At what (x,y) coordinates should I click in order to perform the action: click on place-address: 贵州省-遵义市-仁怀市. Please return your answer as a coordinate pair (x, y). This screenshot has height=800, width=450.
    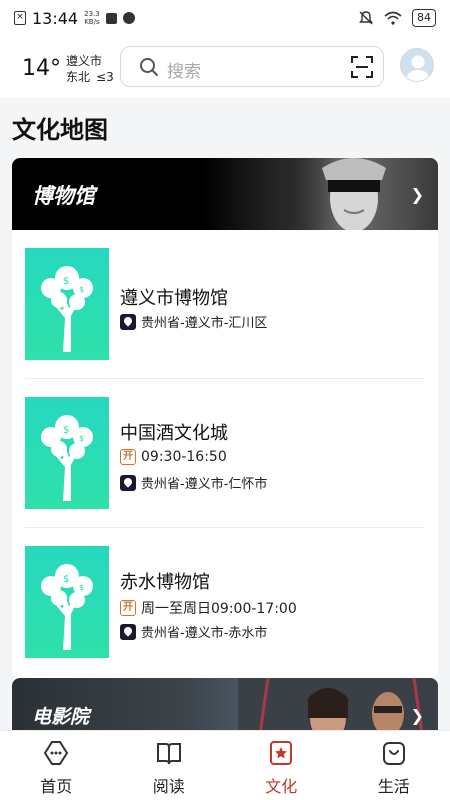
    Looking at the image, I should click on (193, 482).